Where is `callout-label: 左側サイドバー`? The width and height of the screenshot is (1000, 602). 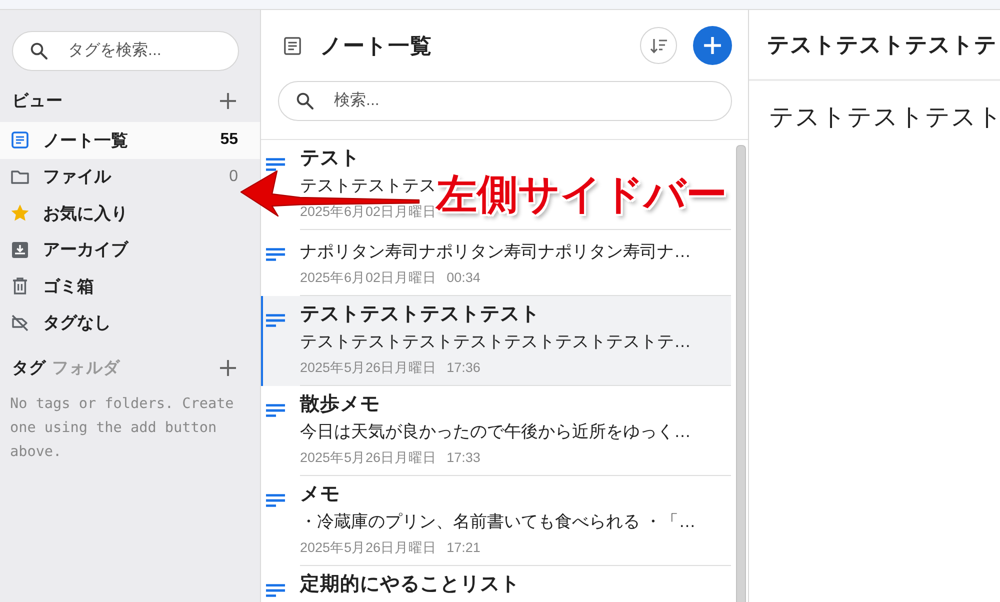
callout-label: 左側サイドバー is located at coordinates (581, 194).